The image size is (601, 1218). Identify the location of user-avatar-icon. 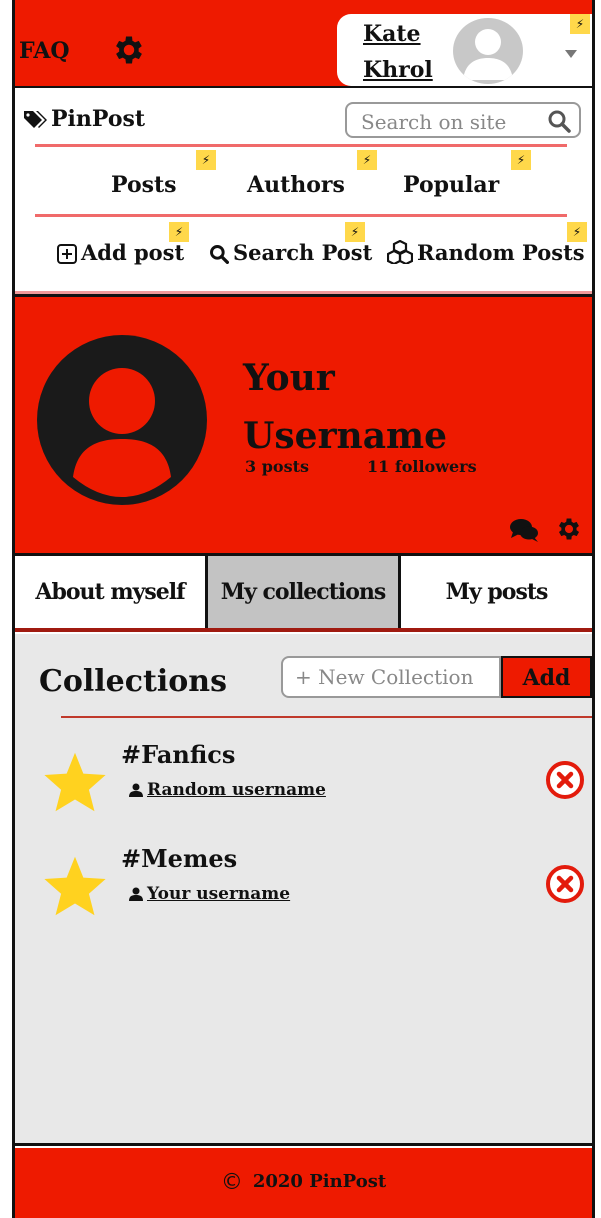
(122, 420).